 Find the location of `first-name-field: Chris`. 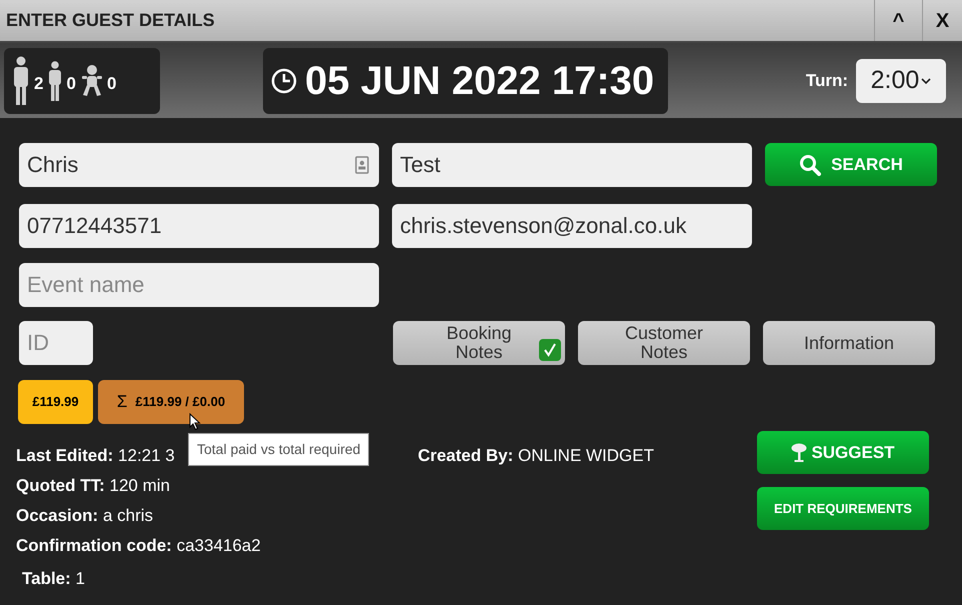

first-name-field: Chris is located at coordinates (199, 165).